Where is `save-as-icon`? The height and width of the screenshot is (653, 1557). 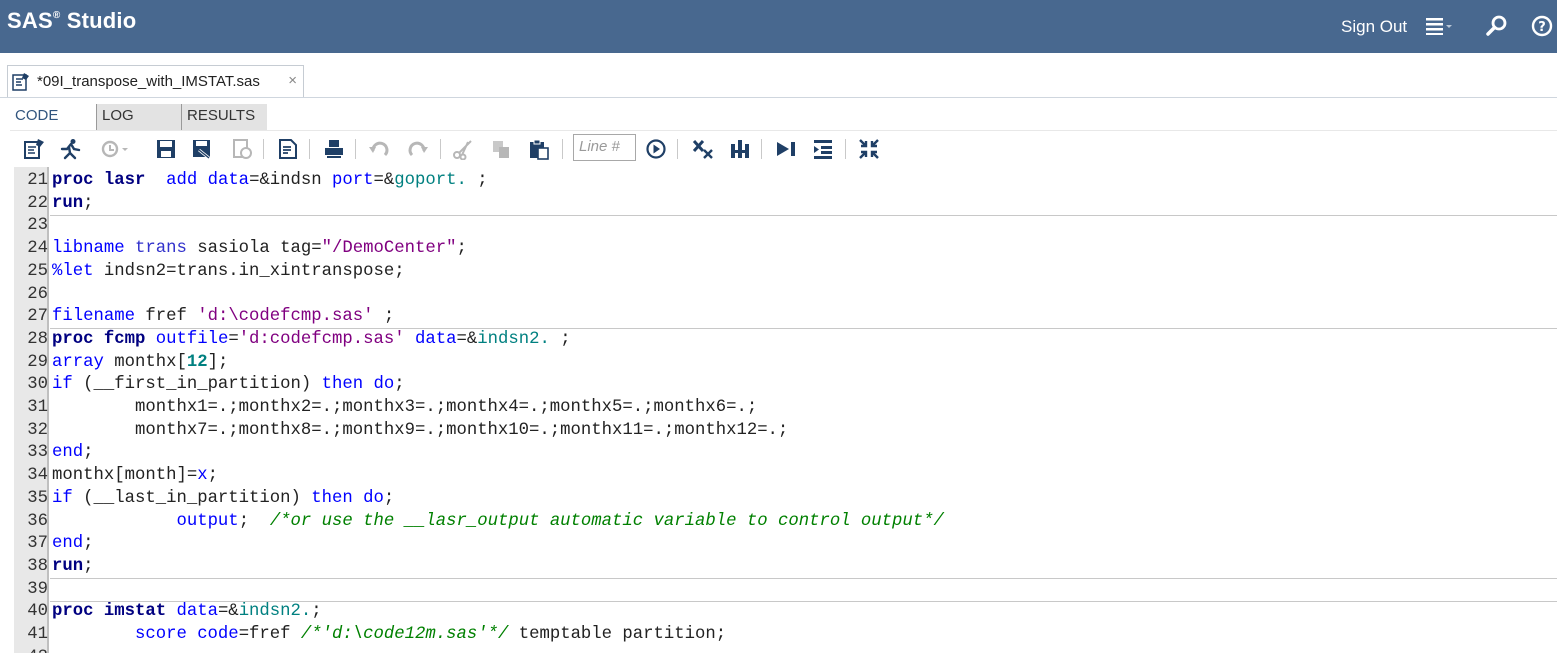 save-as-icon is located at coordinates (202, 149).